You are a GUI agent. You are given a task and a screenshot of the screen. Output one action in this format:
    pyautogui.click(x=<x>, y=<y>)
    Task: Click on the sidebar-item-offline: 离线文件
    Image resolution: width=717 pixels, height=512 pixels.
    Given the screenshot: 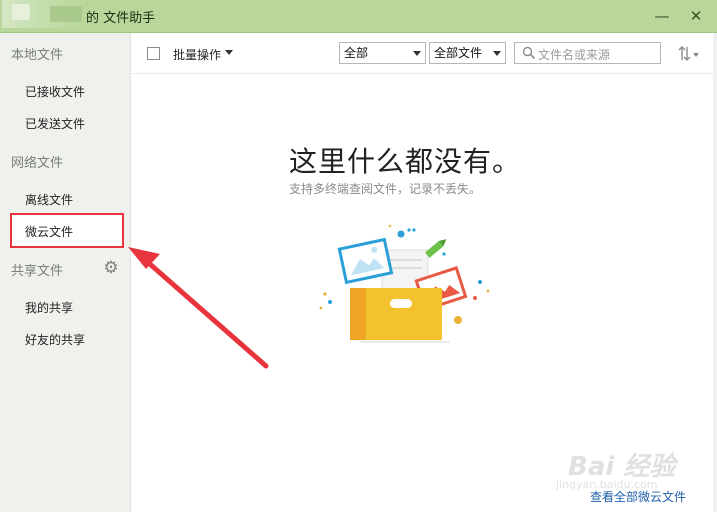 What is the action you would take?
    pyautogui.click(x=49, y=199)
    